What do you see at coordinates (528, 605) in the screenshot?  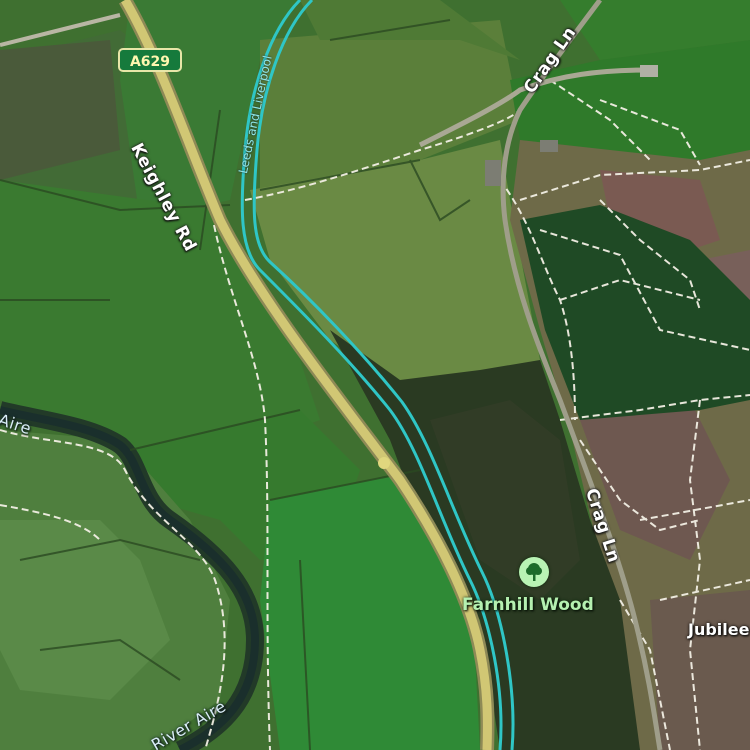 I see `farnhill-wood-label: Farnhill Wood` at bounding box center [528, 605].